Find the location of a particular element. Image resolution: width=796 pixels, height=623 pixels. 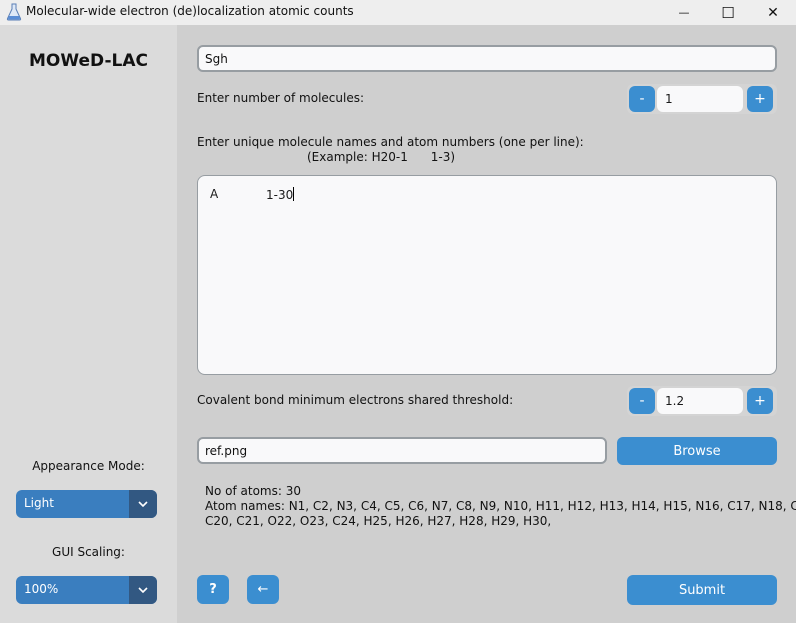

submit-button: Submit is located at coordinates (702, 590).